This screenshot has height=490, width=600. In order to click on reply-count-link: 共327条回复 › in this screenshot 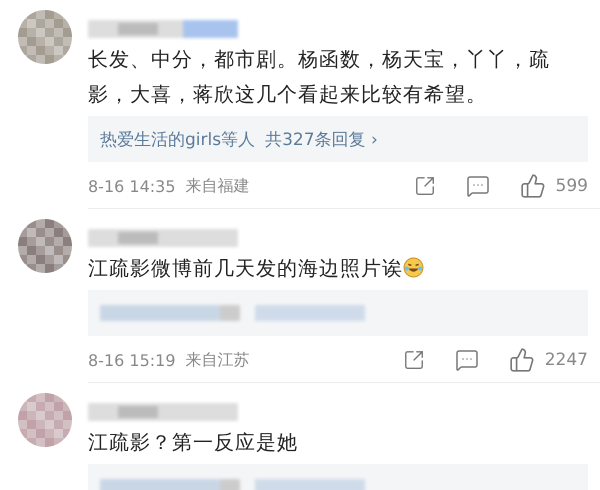, I will do `click(321, 139)`.